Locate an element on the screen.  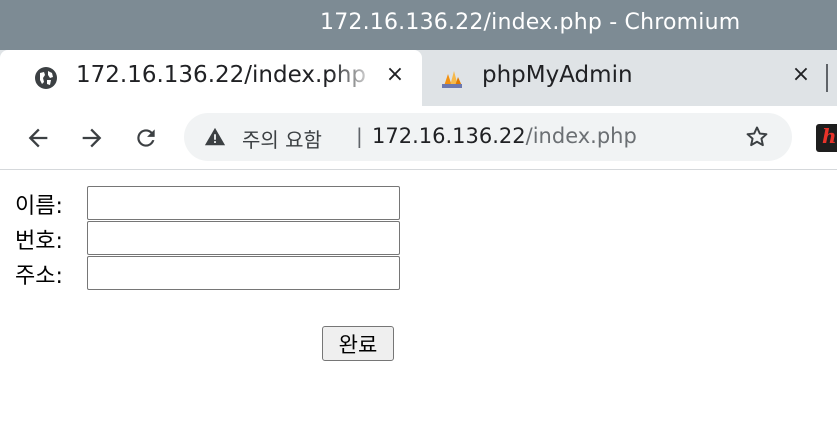
url-host: 172.16.136.22 is located at coordinates (449, 136).